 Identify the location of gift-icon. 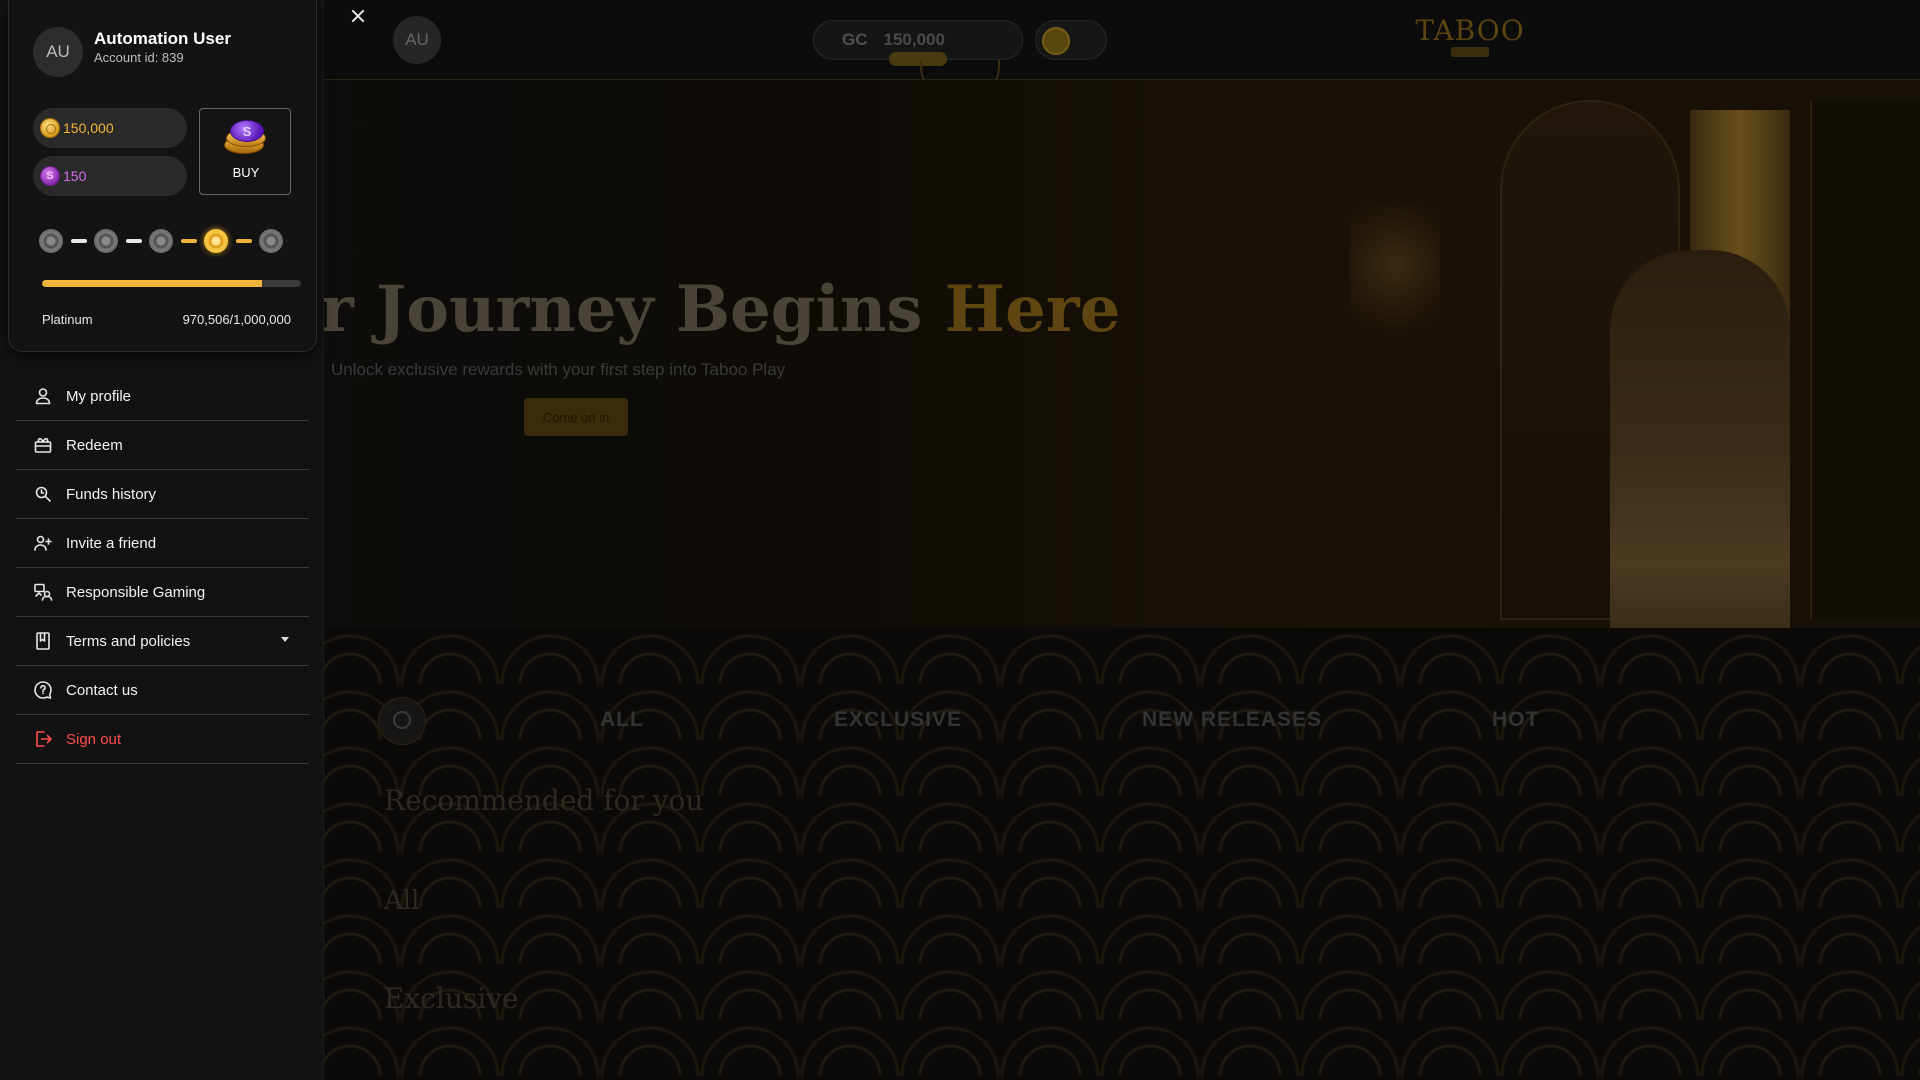
(43, 445).